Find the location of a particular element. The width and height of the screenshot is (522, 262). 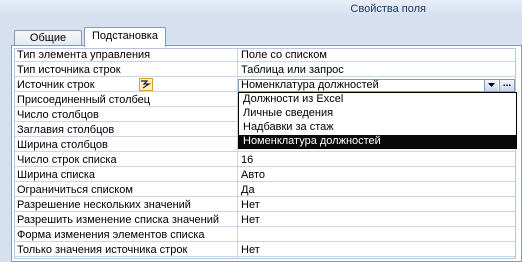

property-update-smart-tag-icon is located at coordinates (146, 84).